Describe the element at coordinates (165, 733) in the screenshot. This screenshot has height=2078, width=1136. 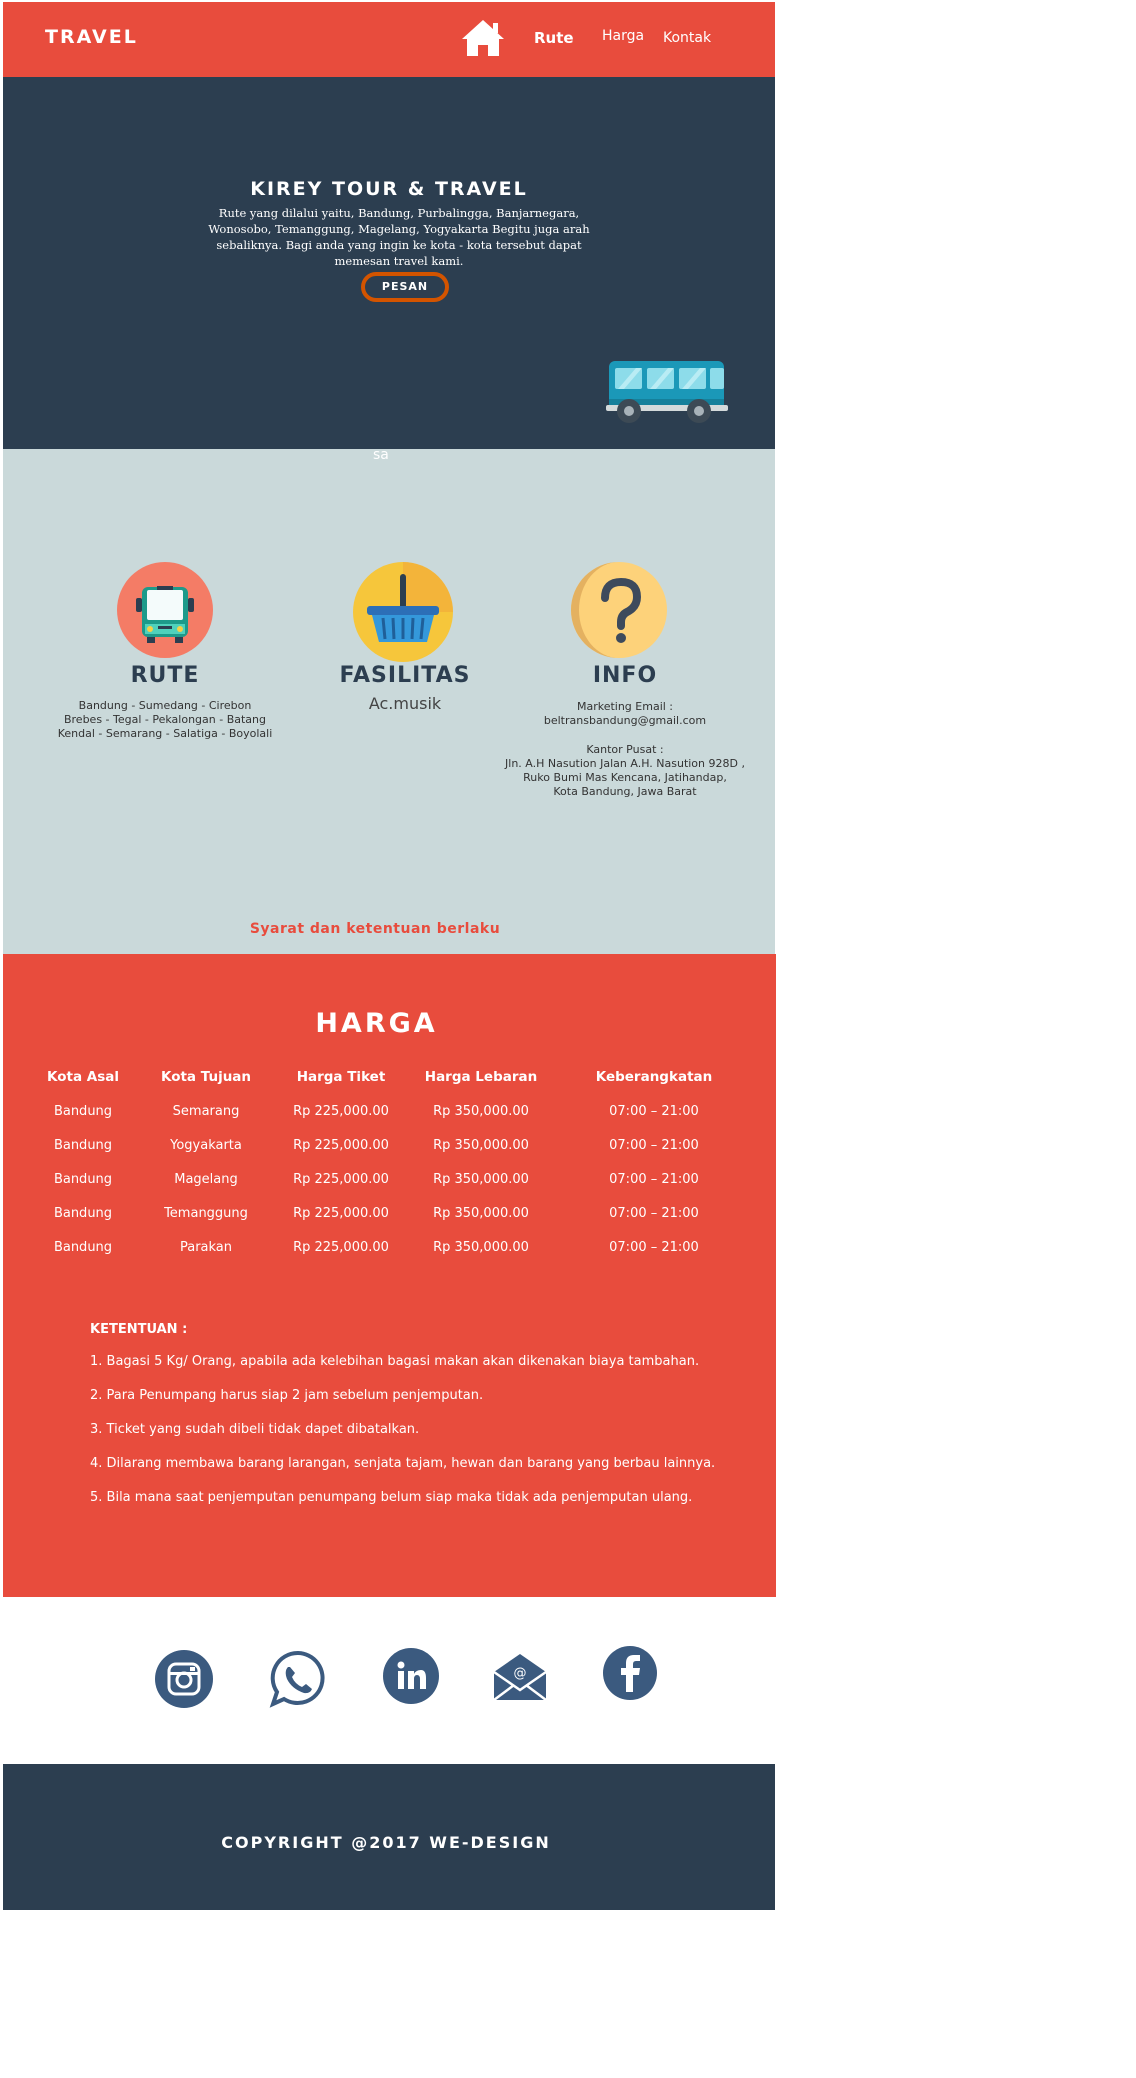
I see `rute-line: Kendal - Semarang - Salatiga - Boyolali` at that location.